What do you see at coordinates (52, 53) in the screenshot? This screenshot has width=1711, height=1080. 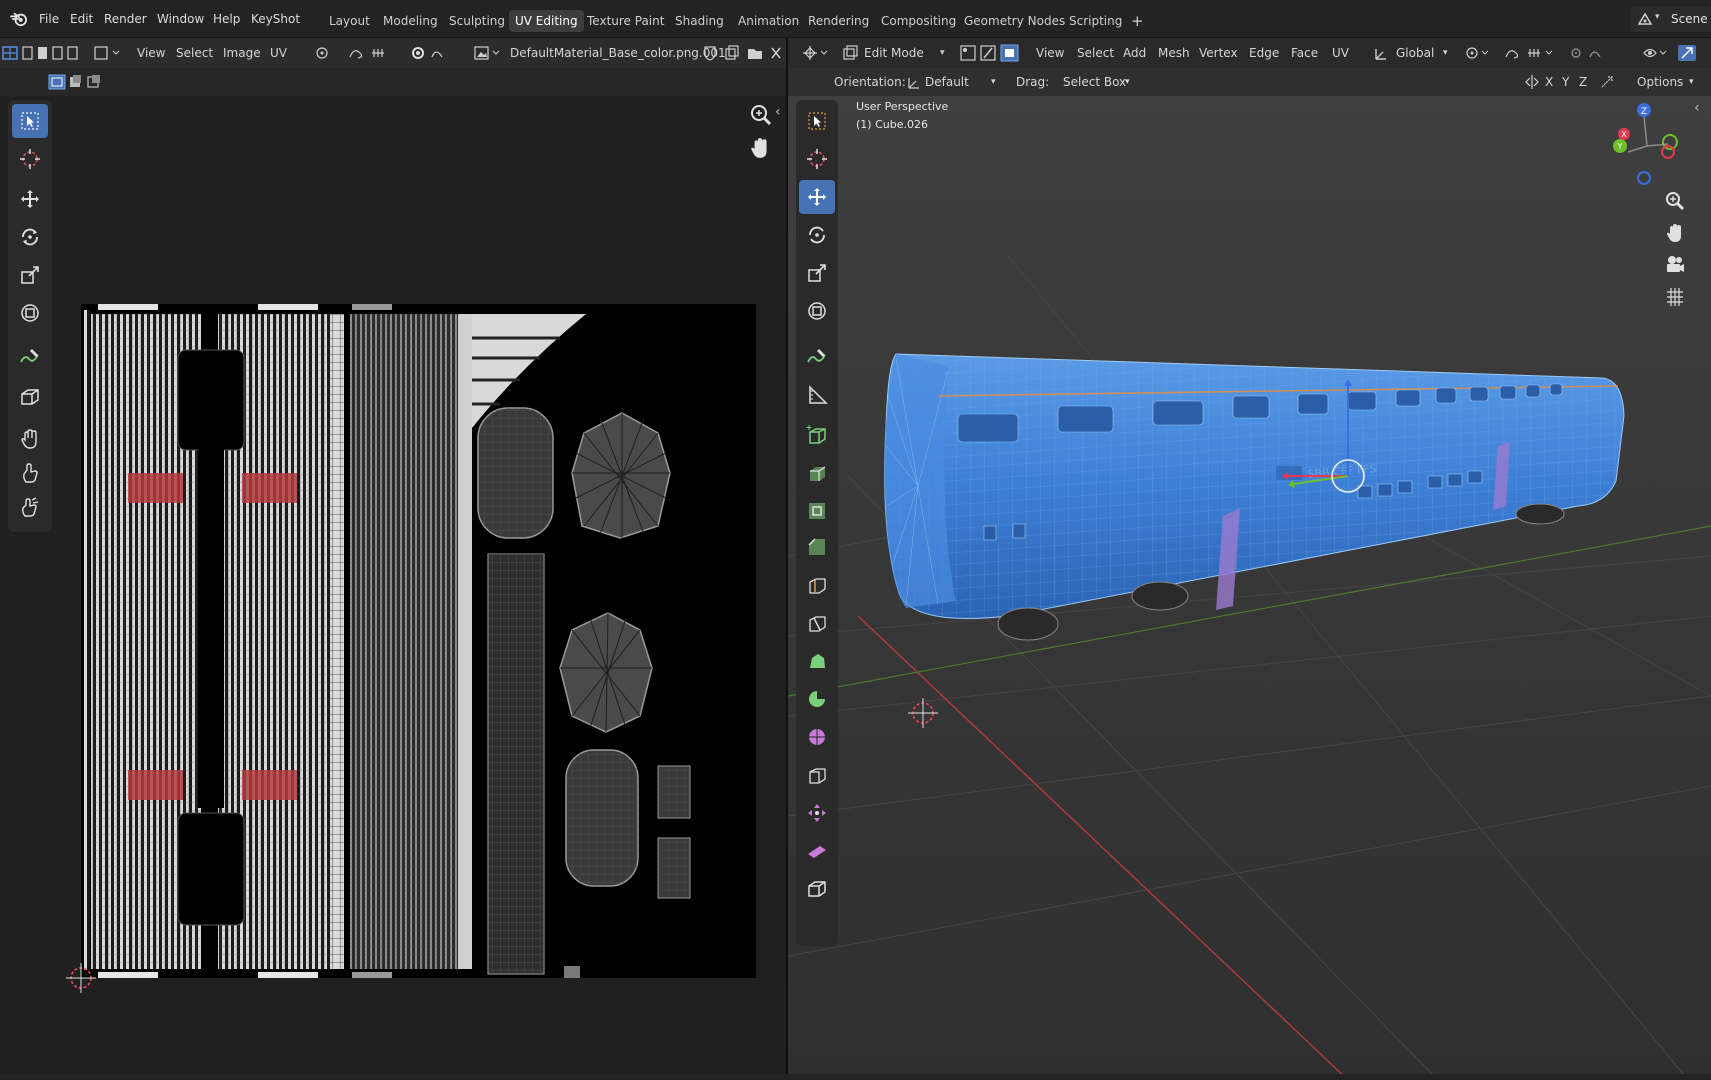 I see `uv-sync-select-icon` at bounding box center [52, 53].